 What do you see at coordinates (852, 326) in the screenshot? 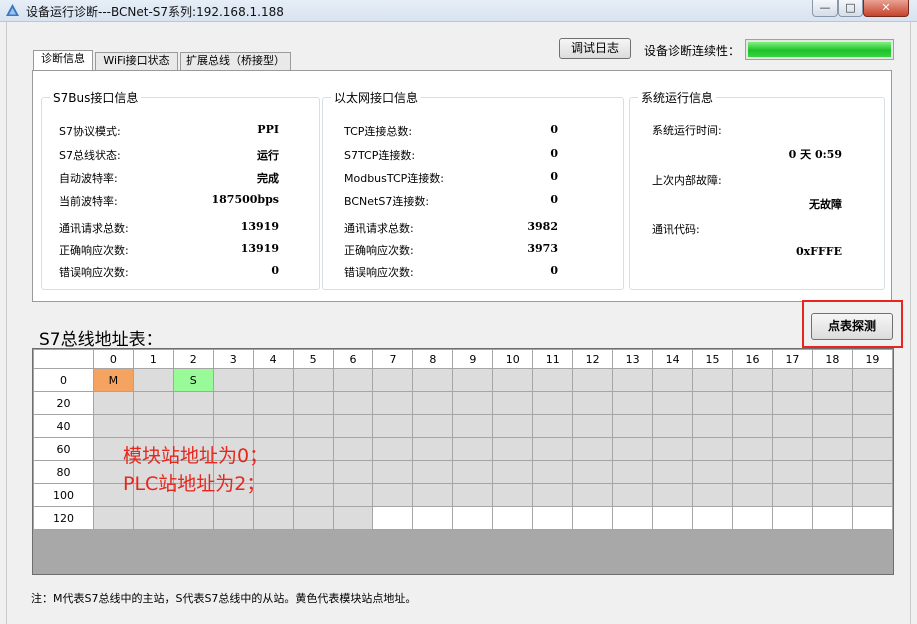
I see `probe-points-button: 点表探测` at bounding box center [852, 326].